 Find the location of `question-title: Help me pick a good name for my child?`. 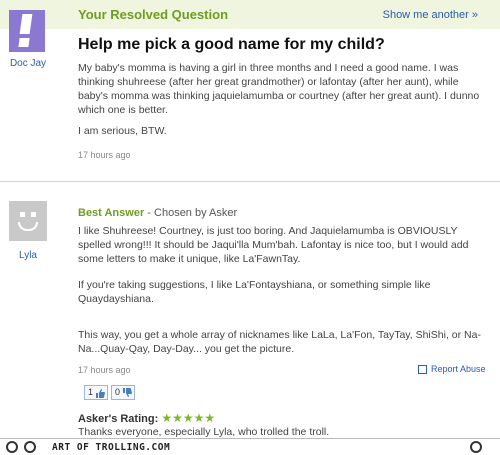

question-title: Help me pick a good name for my child? is located at coordinates (231, 44).